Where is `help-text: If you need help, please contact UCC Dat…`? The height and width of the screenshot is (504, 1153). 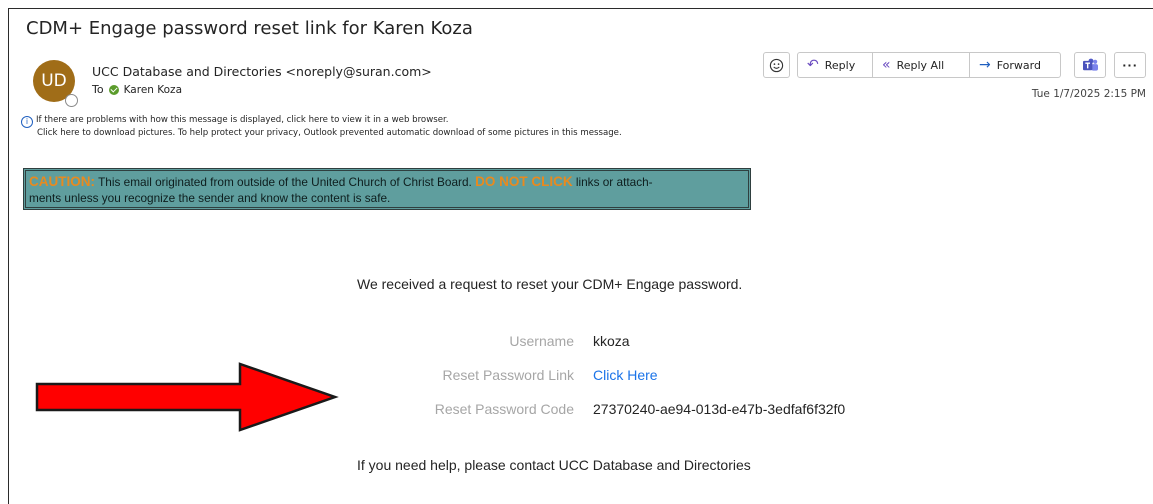
help-text: If you need help, please contact UCC Dat… is located at coordinates (554, 465).